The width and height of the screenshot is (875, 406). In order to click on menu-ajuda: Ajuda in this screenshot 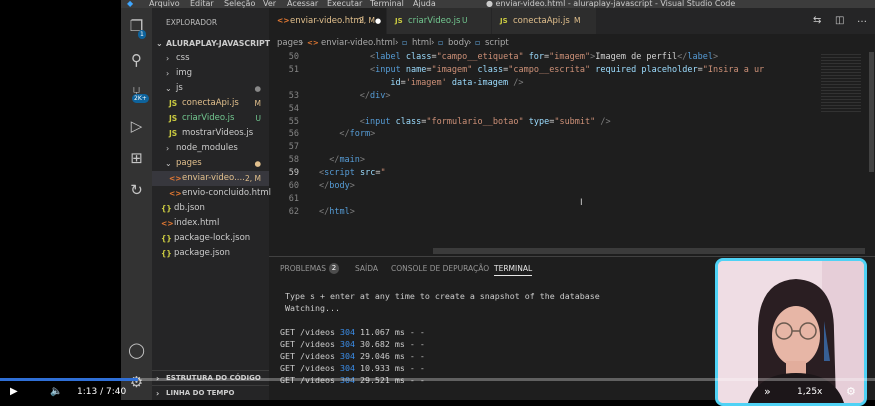, I will do `click(424, 4)`.